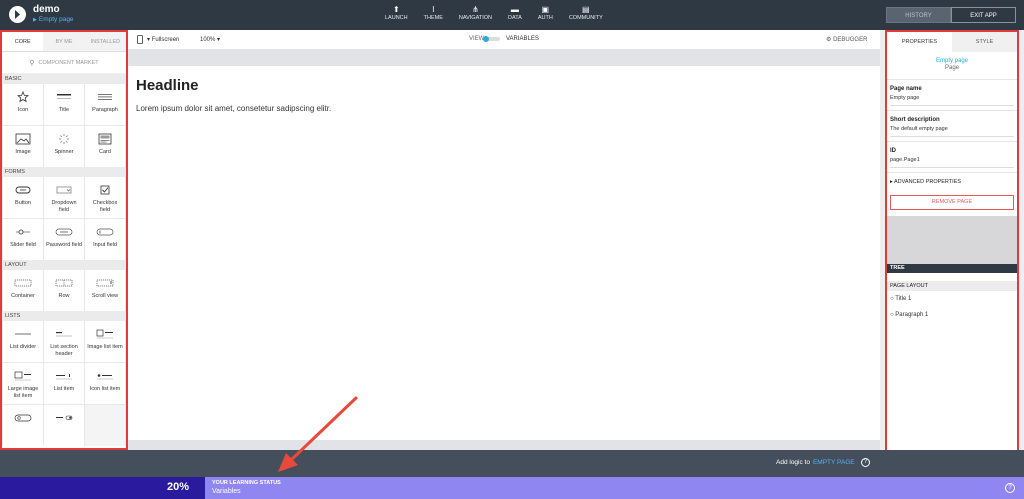 The height and width of the screenshot is (499, 1024). What do you see at coordinates (865, 462) in the screenshot?
I see `help-icon: ?` at bounding box center [865, 462].